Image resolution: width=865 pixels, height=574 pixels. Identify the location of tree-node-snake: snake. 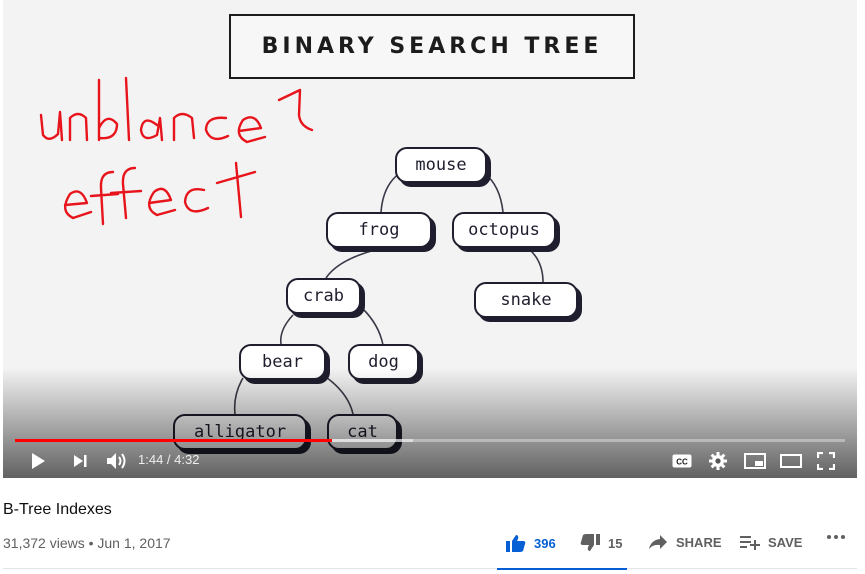
(526, 300).